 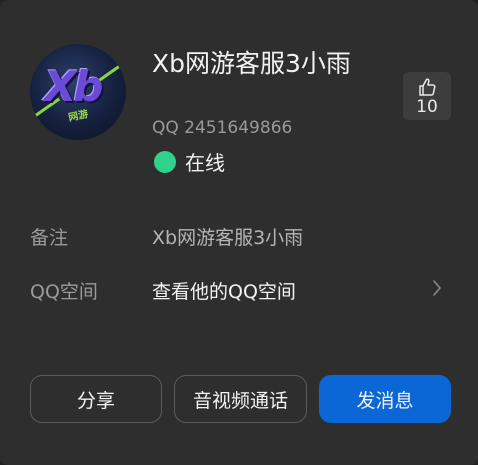 I want to click on avatar-logo-text: Xb, so click(x=73, y=86).